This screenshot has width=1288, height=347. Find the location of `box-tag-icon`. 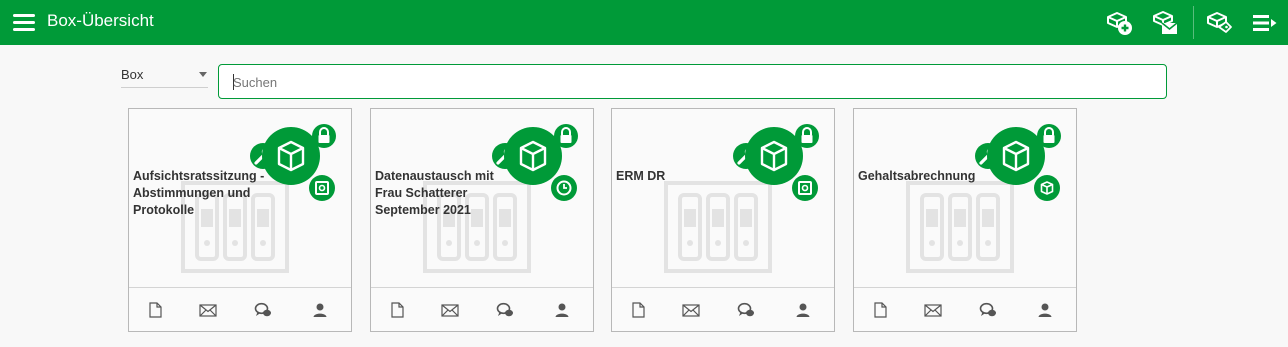

box-tag-icon is located at coordinates (1219, 23).